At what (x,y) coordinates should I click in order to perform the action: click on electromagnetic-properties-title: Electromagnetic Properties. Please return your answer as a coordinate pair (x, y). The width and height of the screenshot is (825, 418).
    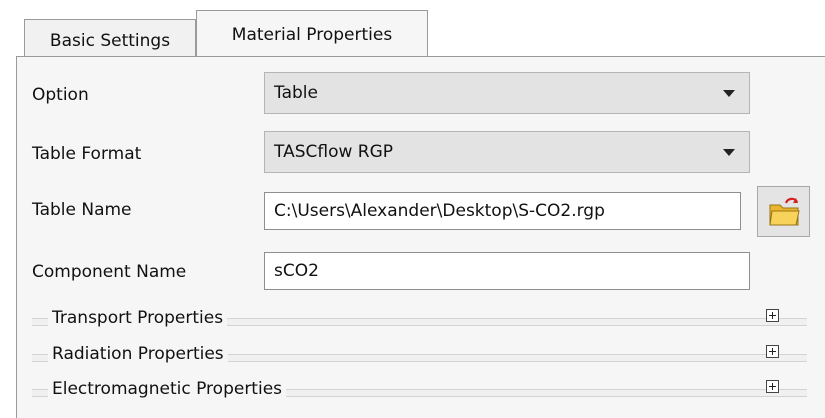
    Looking at the image, I should click on (167, 389).